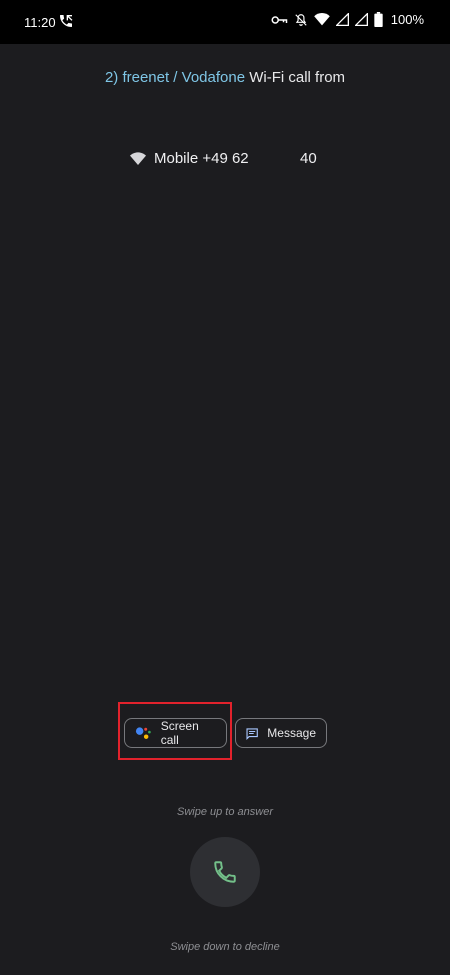 The height and width of the screenshot is (975, 450). What do you see at coordinates (252, 733) in the screenshot?
I see `message-icon` at bounding box center [252, 733].